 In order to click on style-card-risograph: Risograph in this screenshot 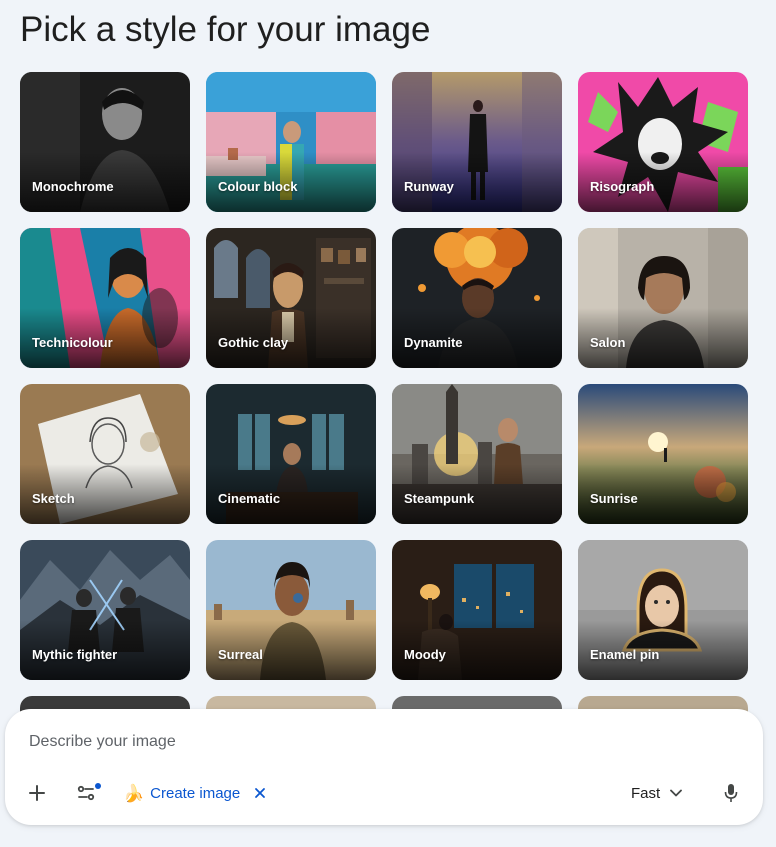, I will do `click(663, 142)`.